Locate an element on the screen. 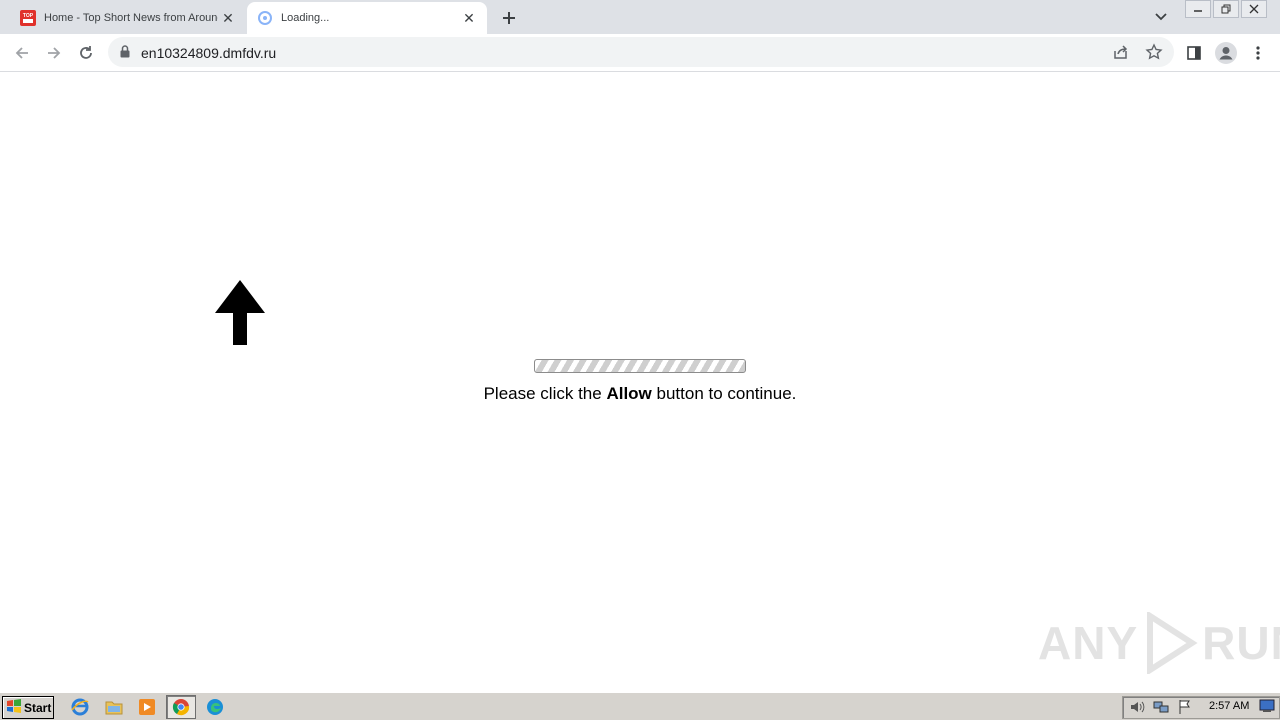  progress-bar is located at coordinates (640, 366).